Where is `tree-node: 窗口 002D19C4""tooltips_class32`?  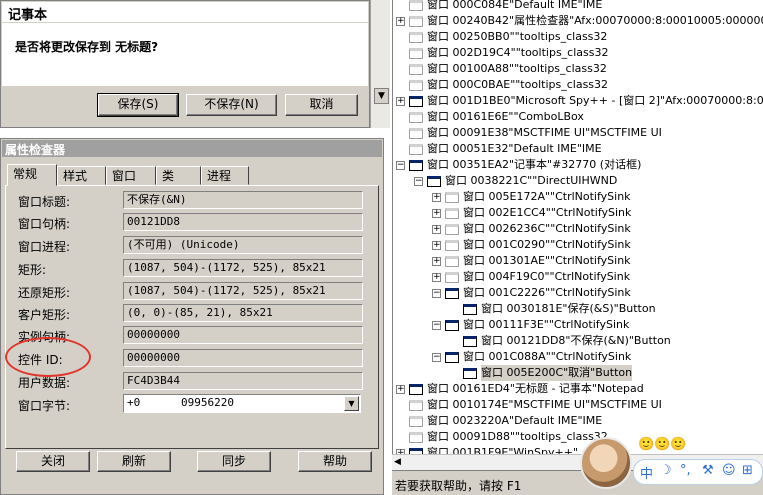
tree-node: 窗口 002D19C4""tooltips_class32 is located at coordinates (578, 53).